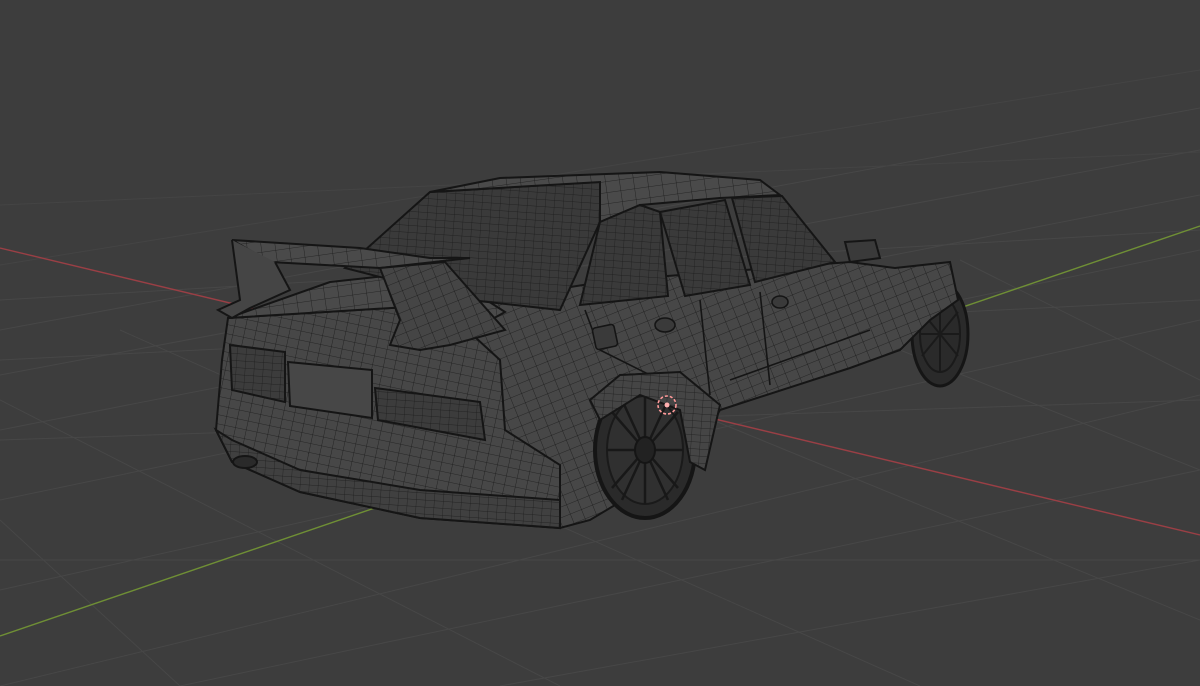  Describe the element at coordinates (665, 325) in the screenshot. I see `door-handle-rear` at that location.